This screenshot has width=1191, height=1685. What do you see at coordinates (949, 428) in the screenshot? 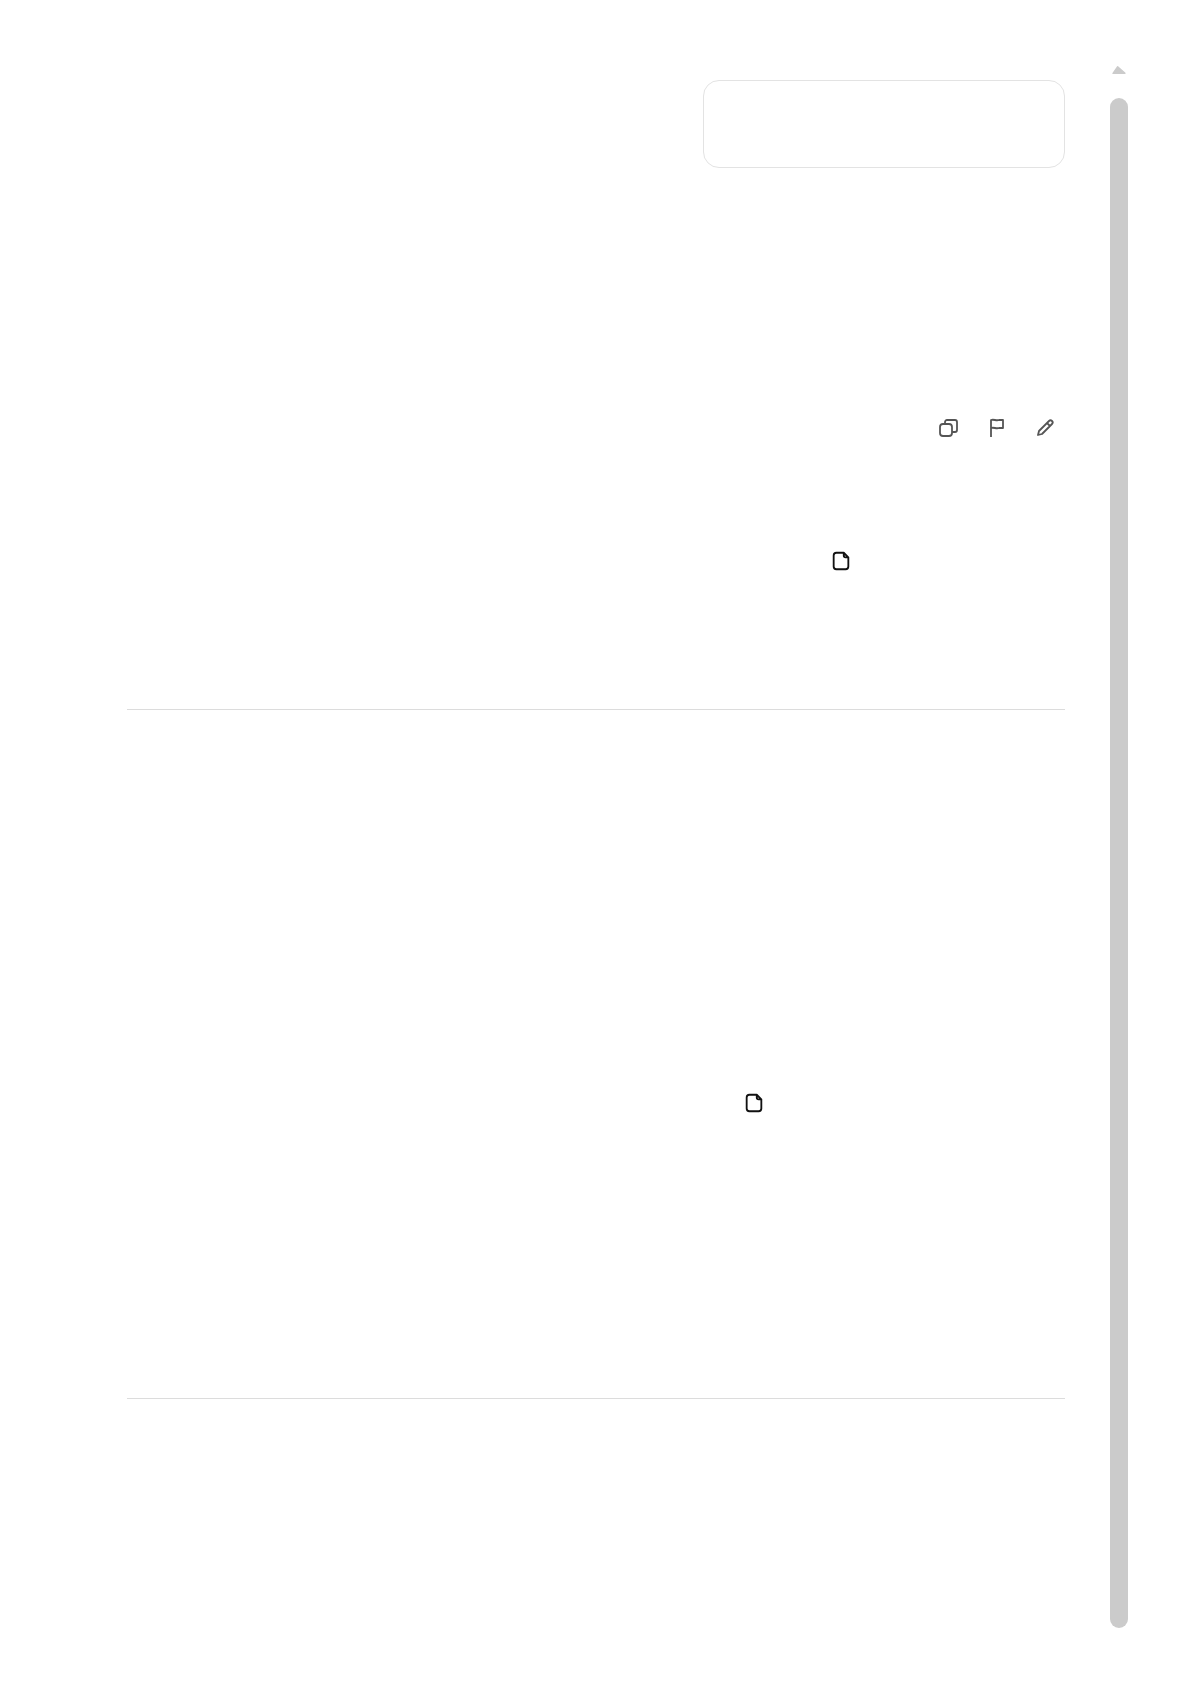
I see `copy-icon` at bounding box center [949, 428].